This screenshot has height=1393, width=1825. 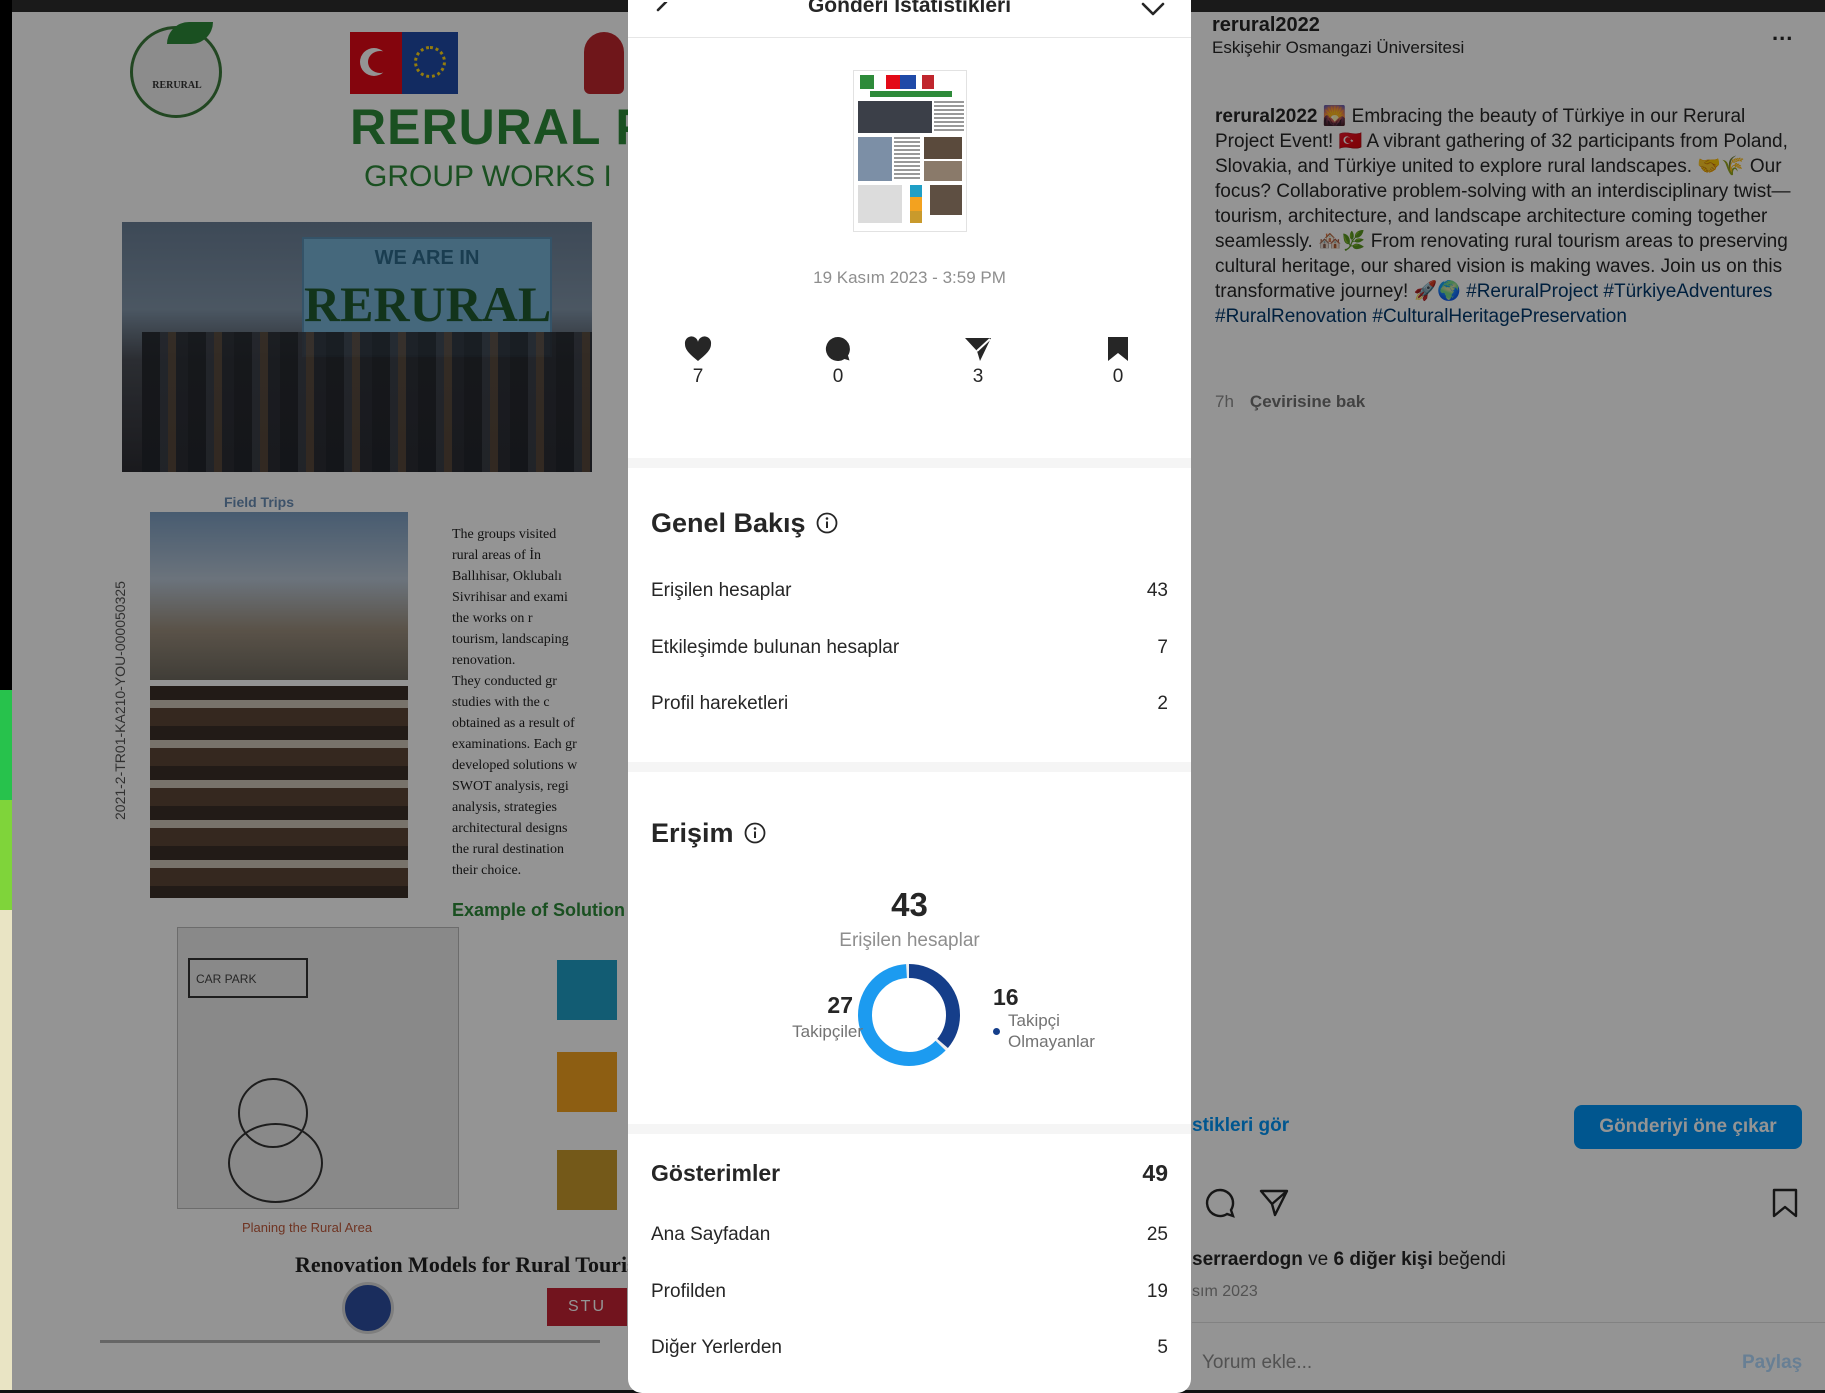 I want to click on modal-header: Gönderi İstatistikleri, so click(x=909, y=19).